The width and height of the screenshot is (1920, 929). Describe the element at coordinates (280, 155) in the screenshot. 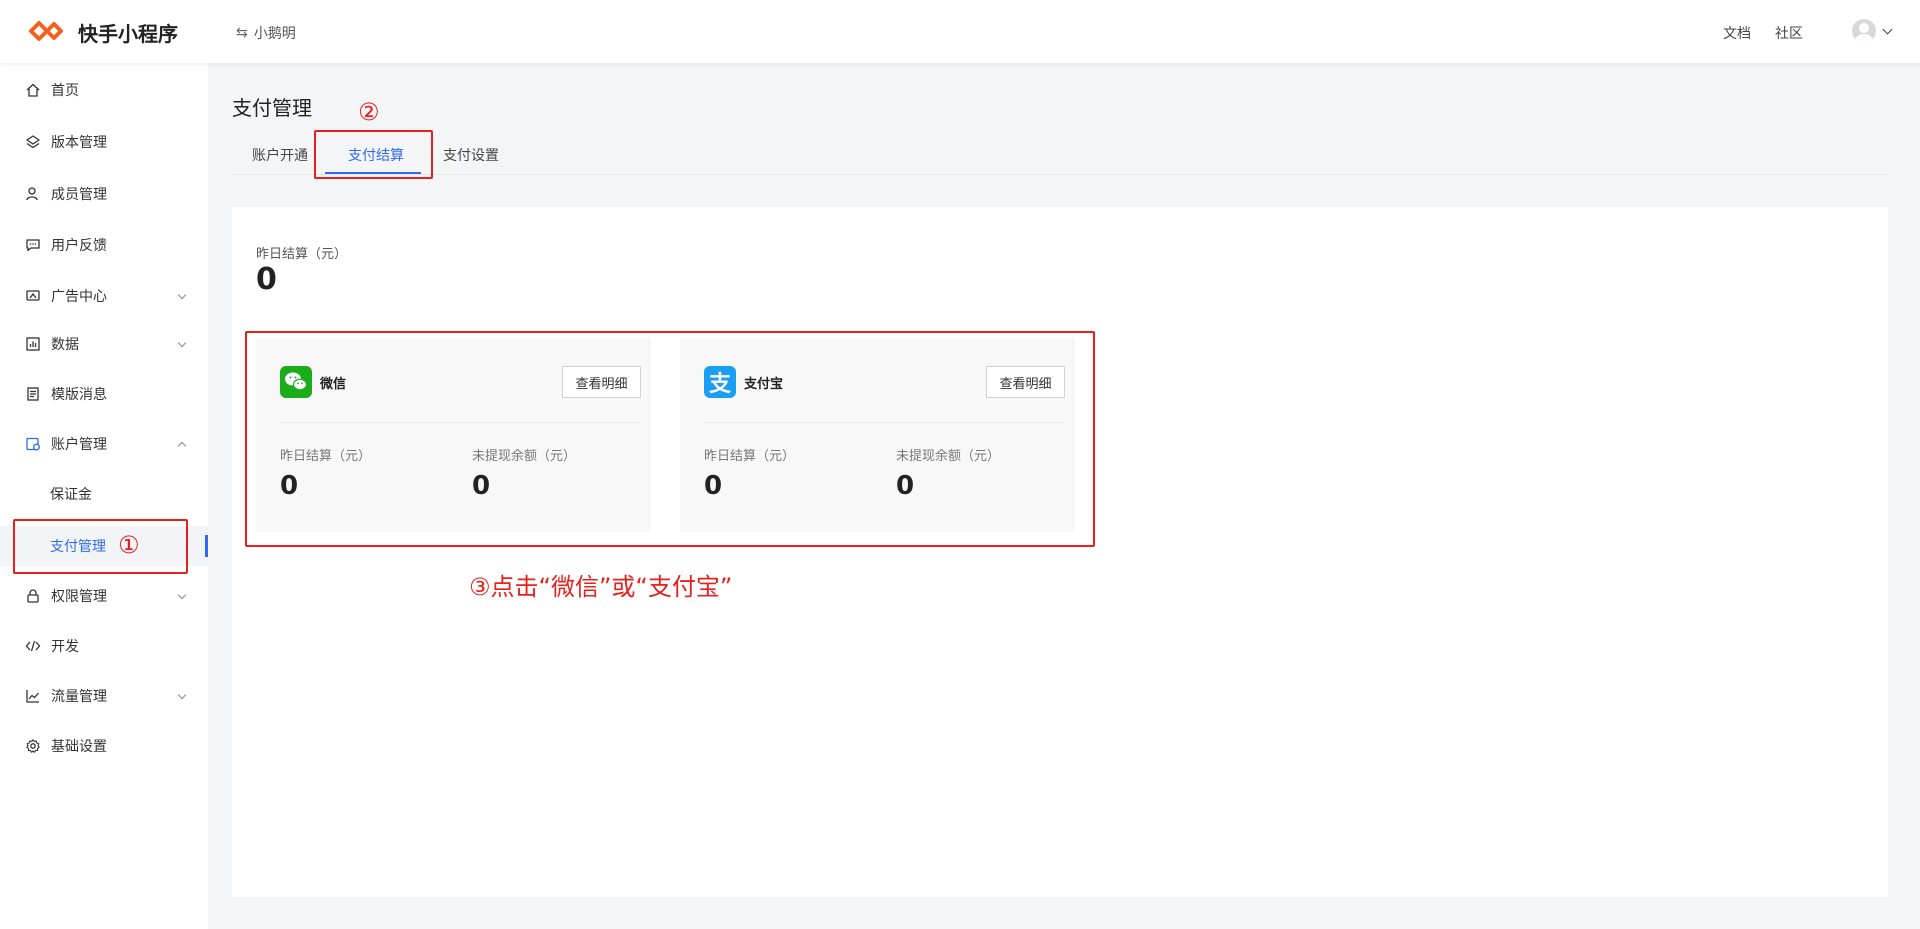

I see `tab-account-opening: 账户开通` at that location.